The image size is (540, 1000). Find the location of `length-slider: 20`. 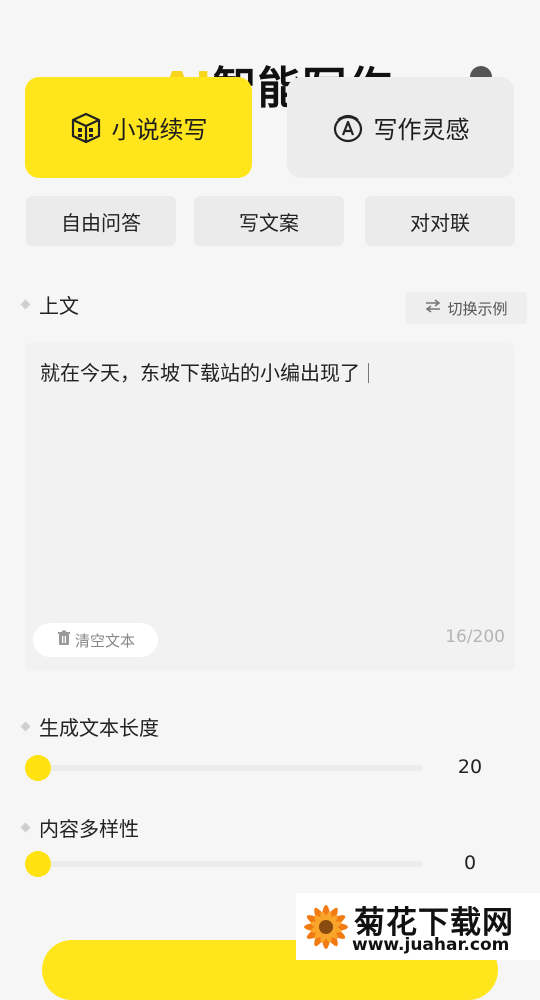

length-slider: 20 is located at coordinates (265, 768).